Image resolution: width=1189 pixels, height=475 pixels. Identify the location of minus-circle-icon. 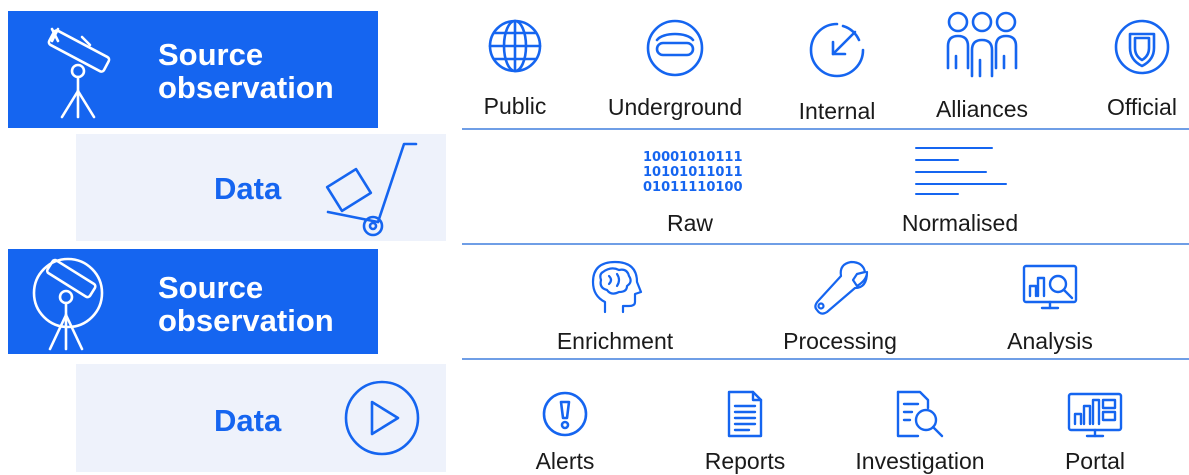
(675, 48).